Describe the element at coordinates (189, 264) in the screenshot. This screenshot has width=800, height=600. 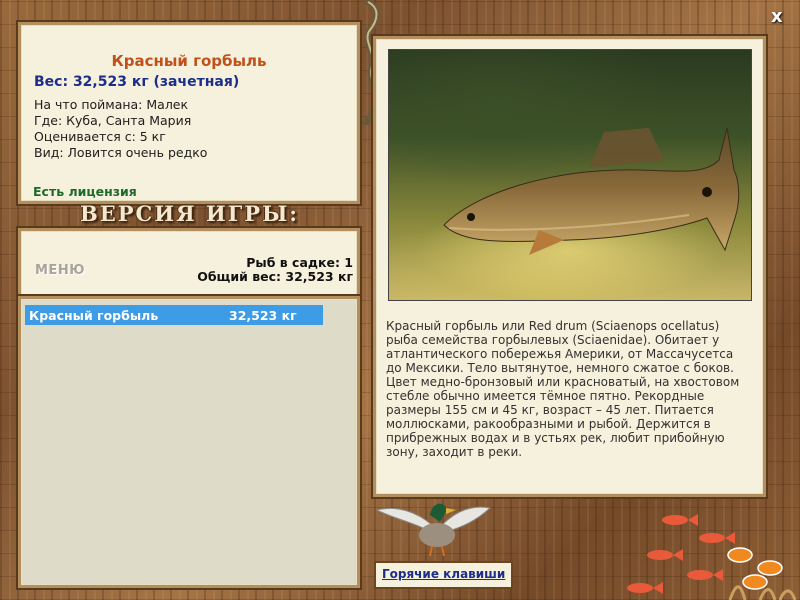
I see `cage-stats-panel: МЕНЮ Рыб в садке: 1 Общий вес: 32,523 кг` at that location.